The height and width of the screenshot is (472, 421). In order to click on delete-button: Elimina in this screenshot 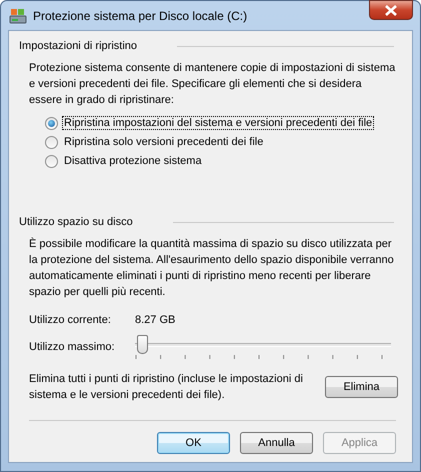, I will do `click(361, 387)`.